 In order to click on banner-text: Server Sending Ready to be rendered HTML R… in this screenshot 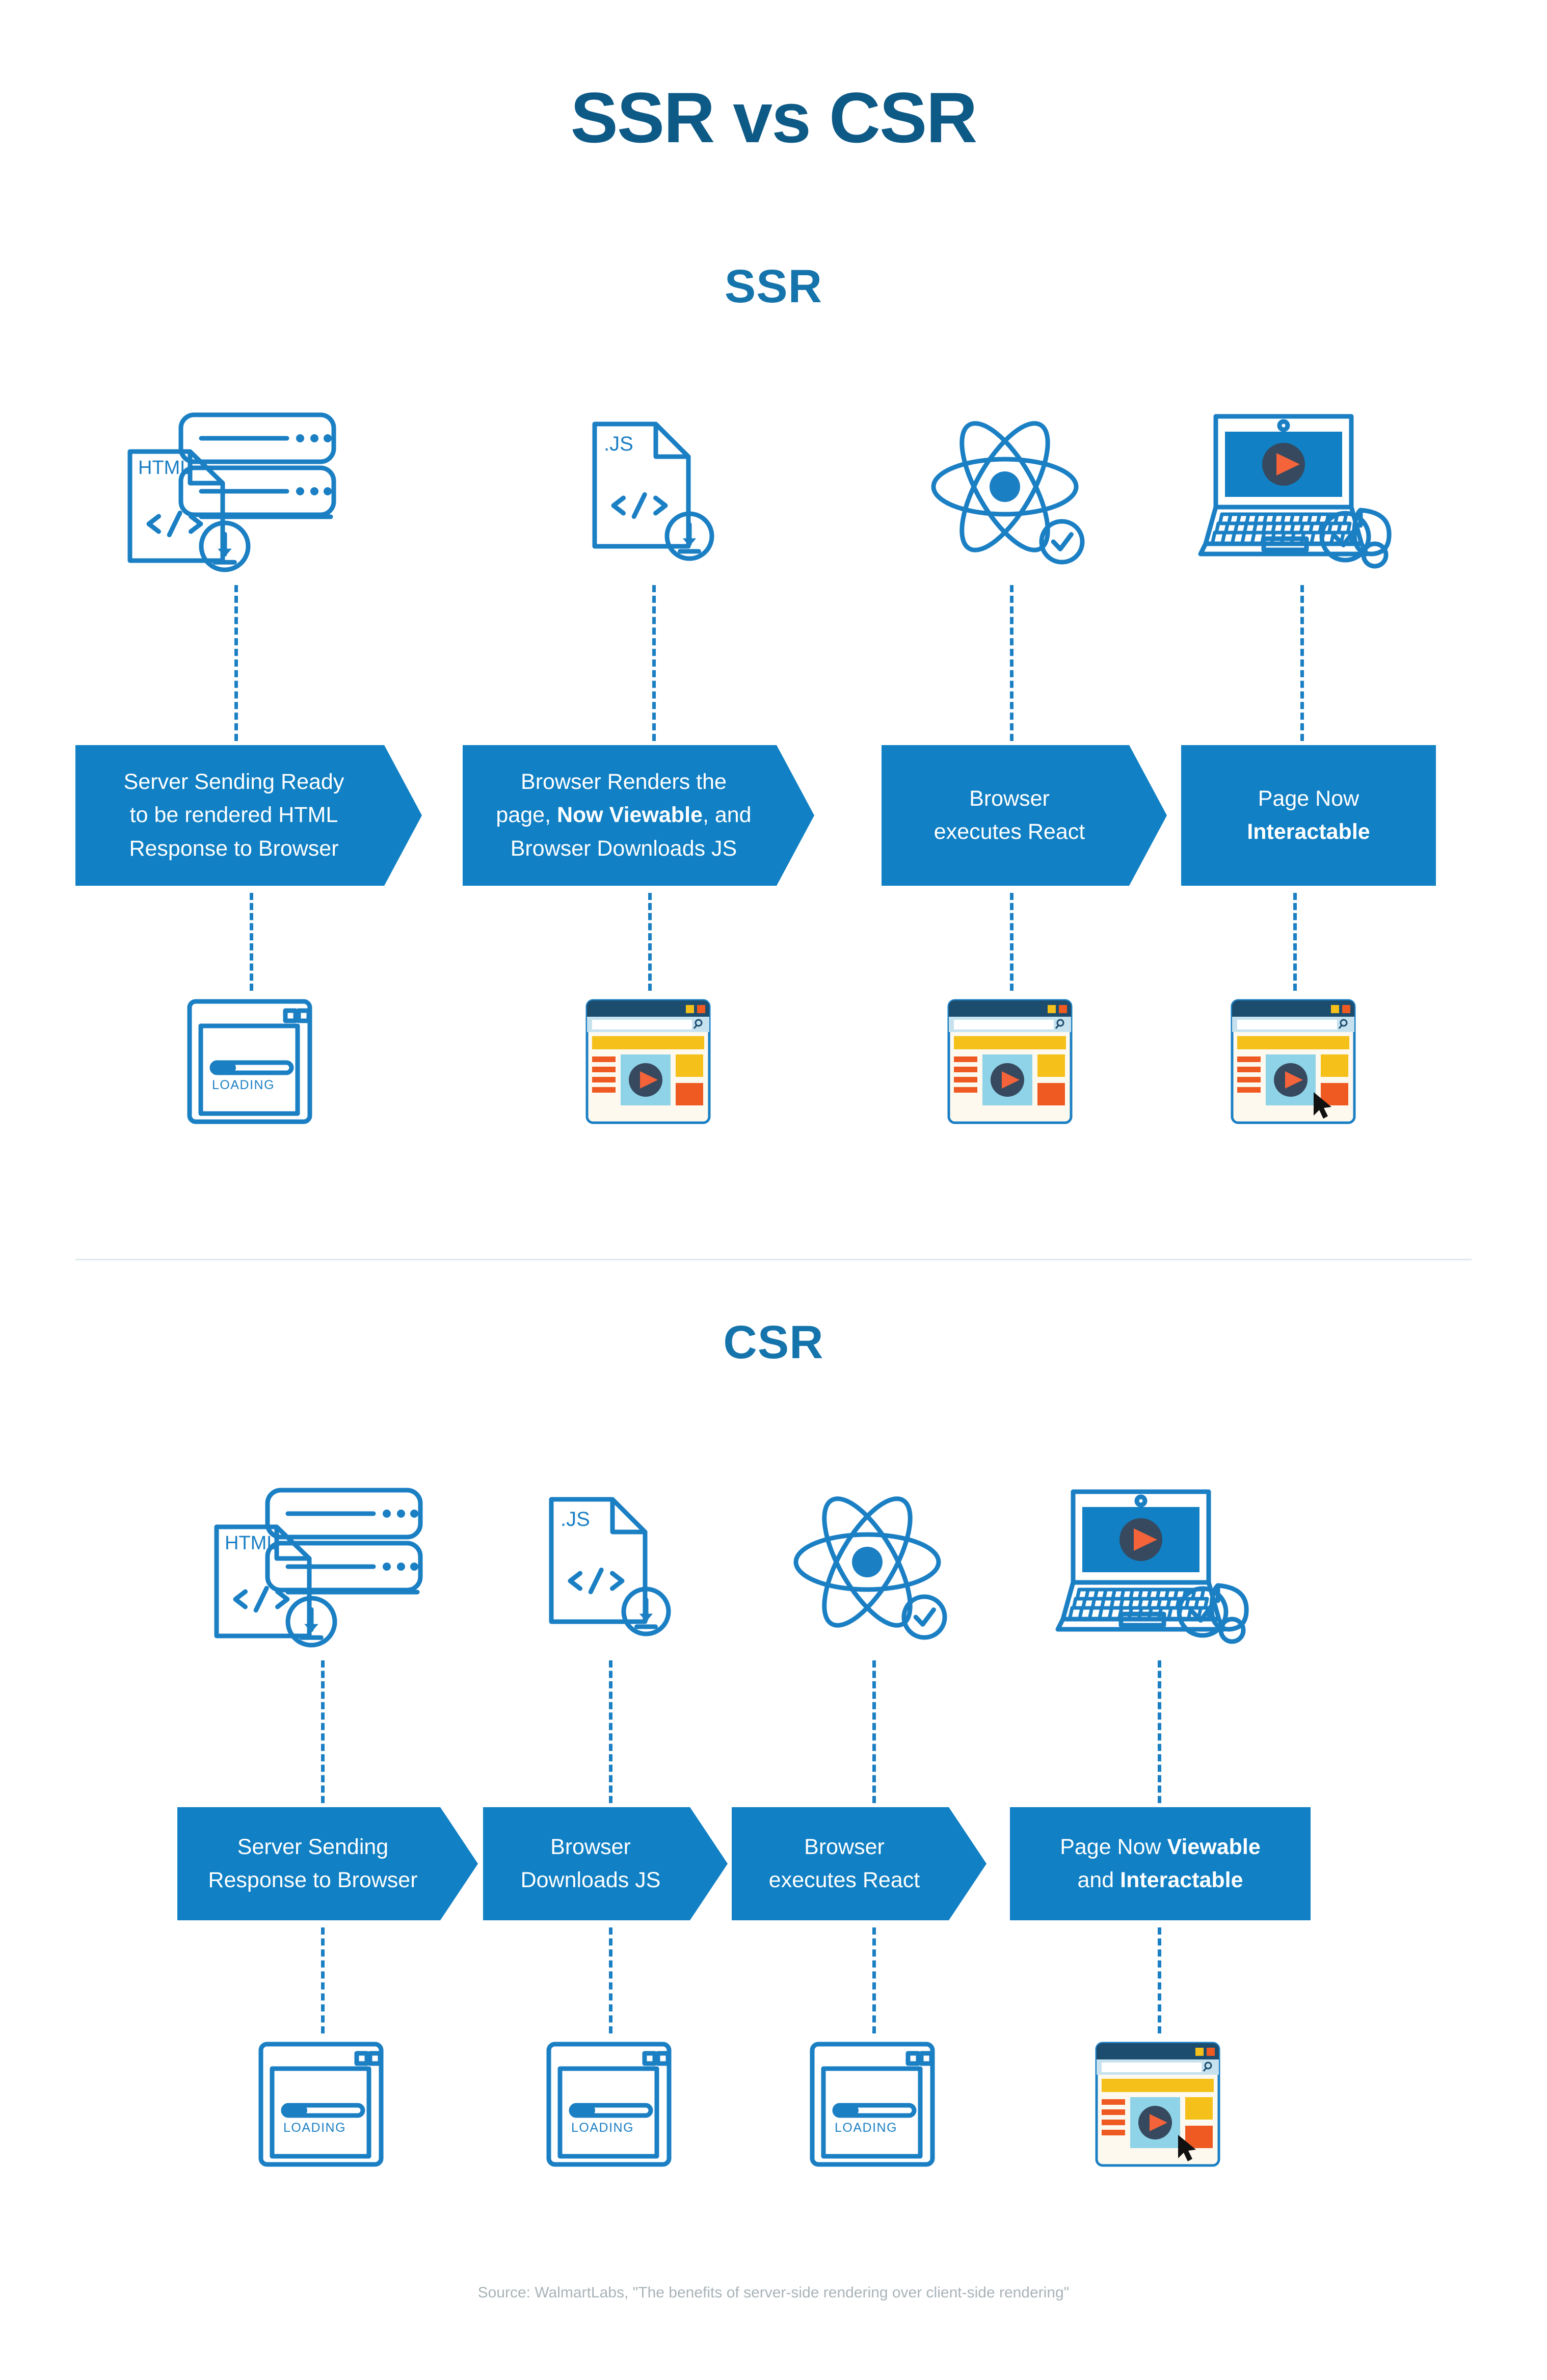, I will do `click(233, 815)`.